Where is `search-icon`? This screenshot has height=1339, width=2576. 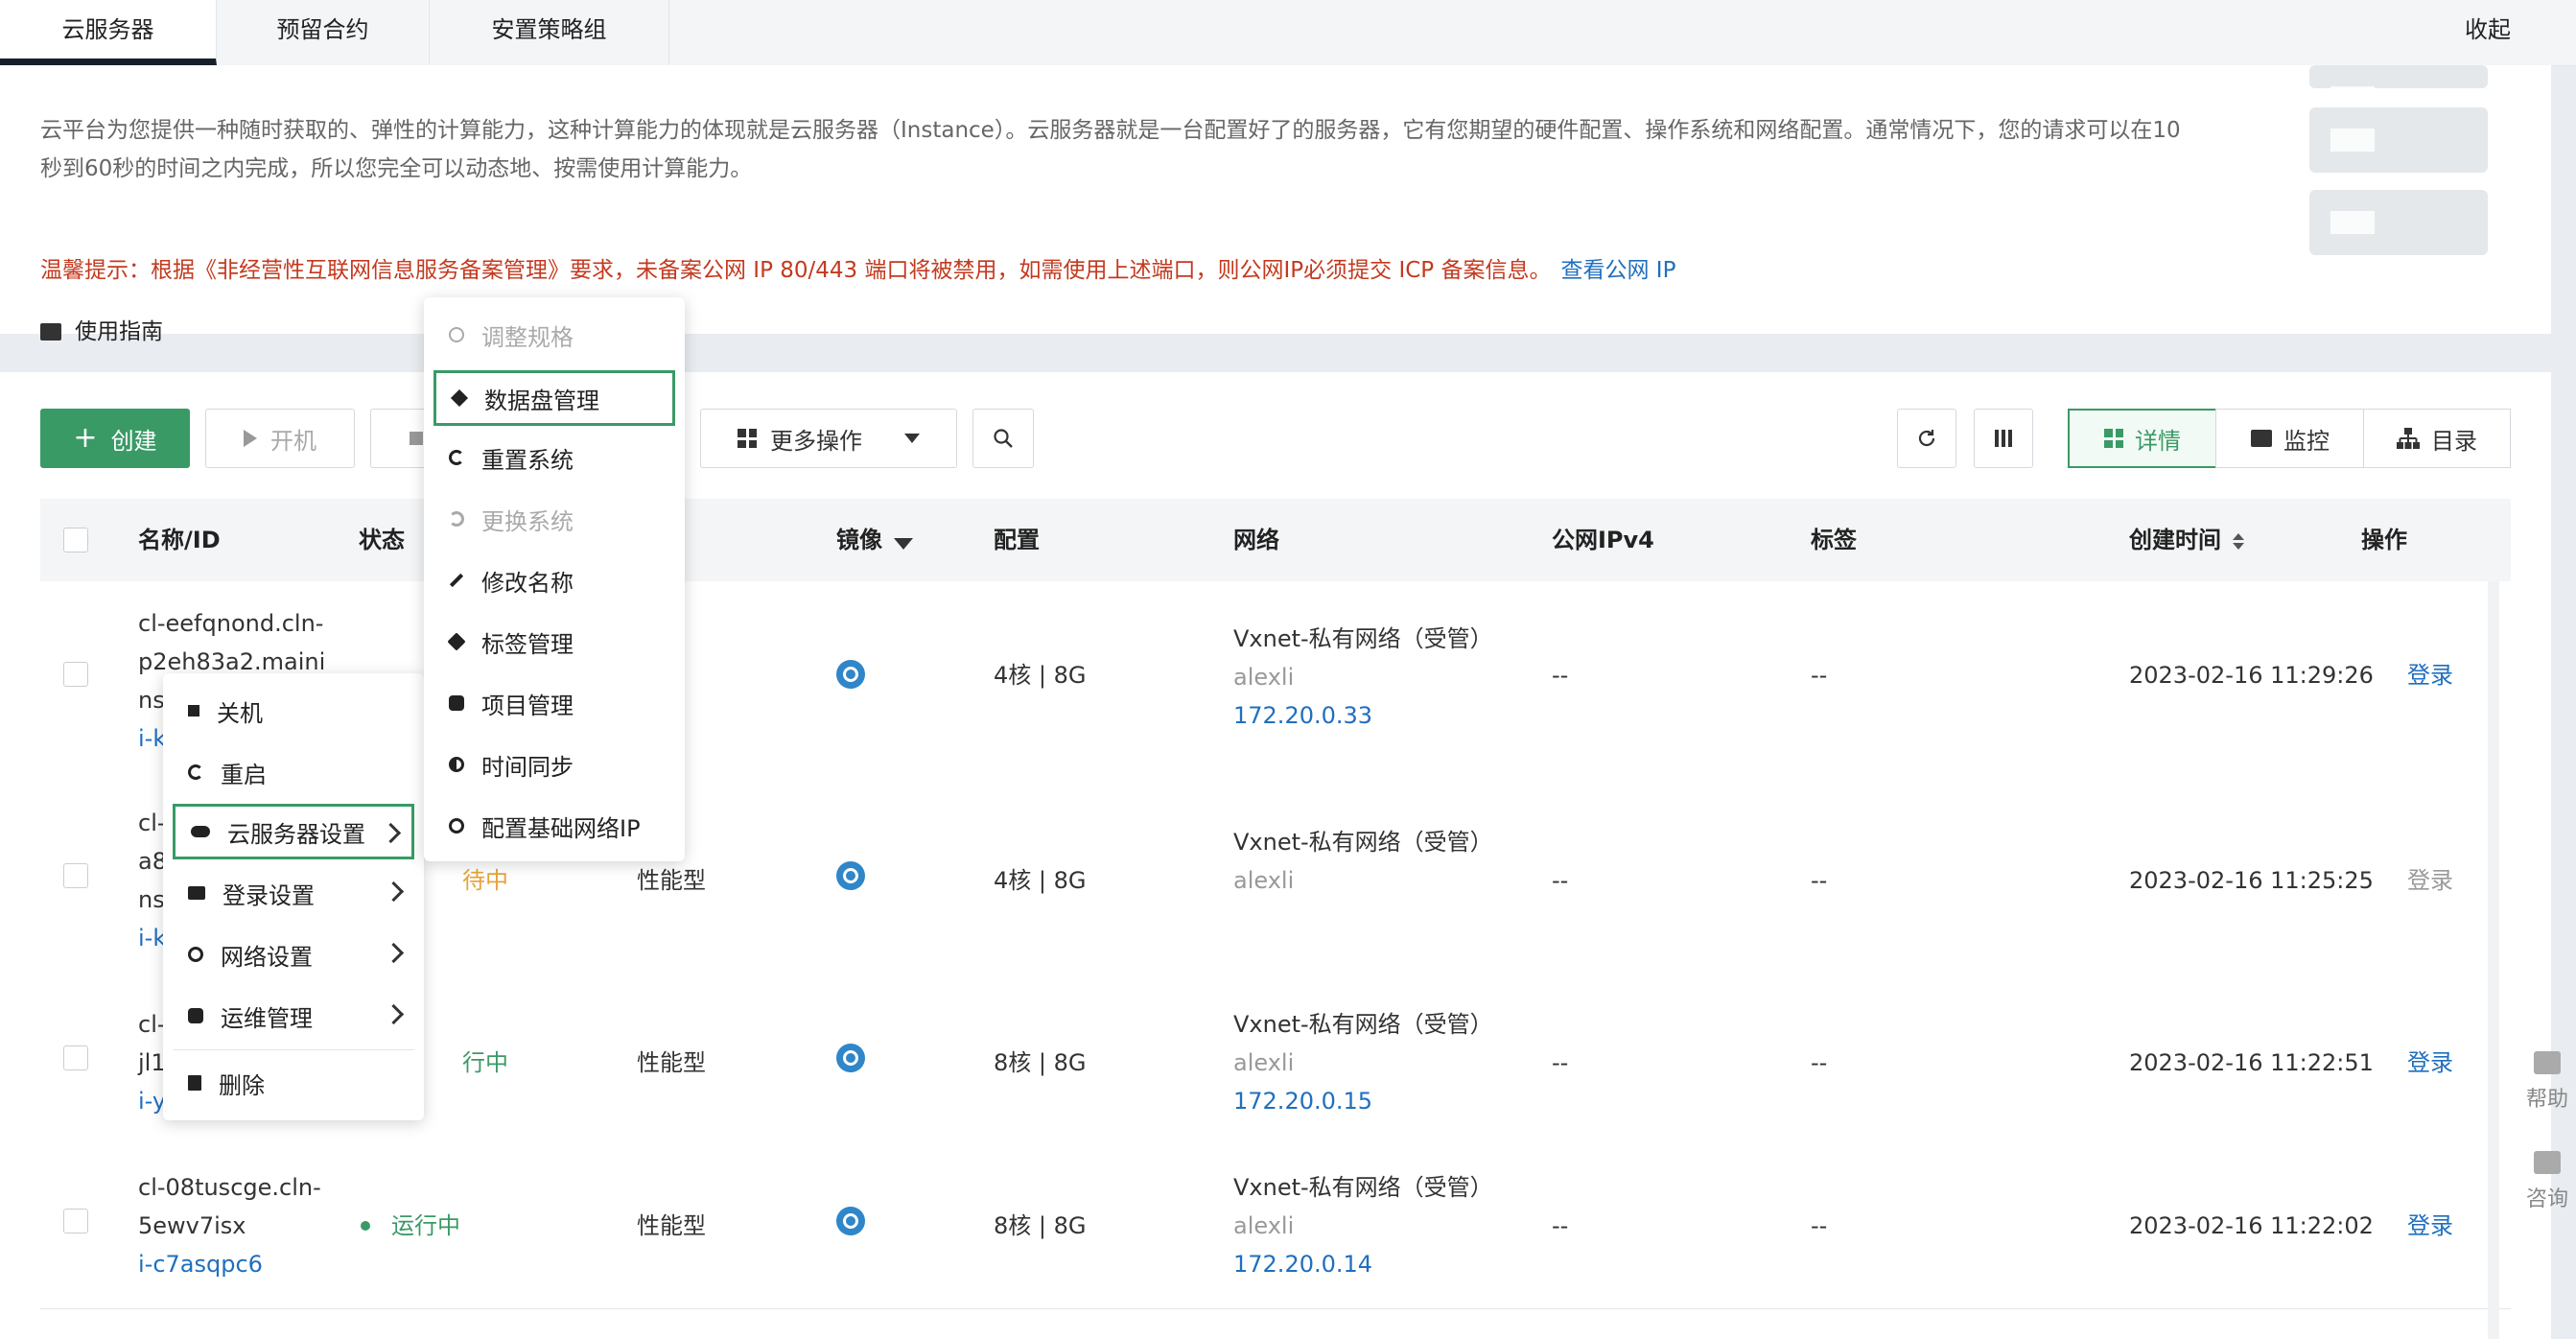
search-icon is located at coordinates (1003, 439).